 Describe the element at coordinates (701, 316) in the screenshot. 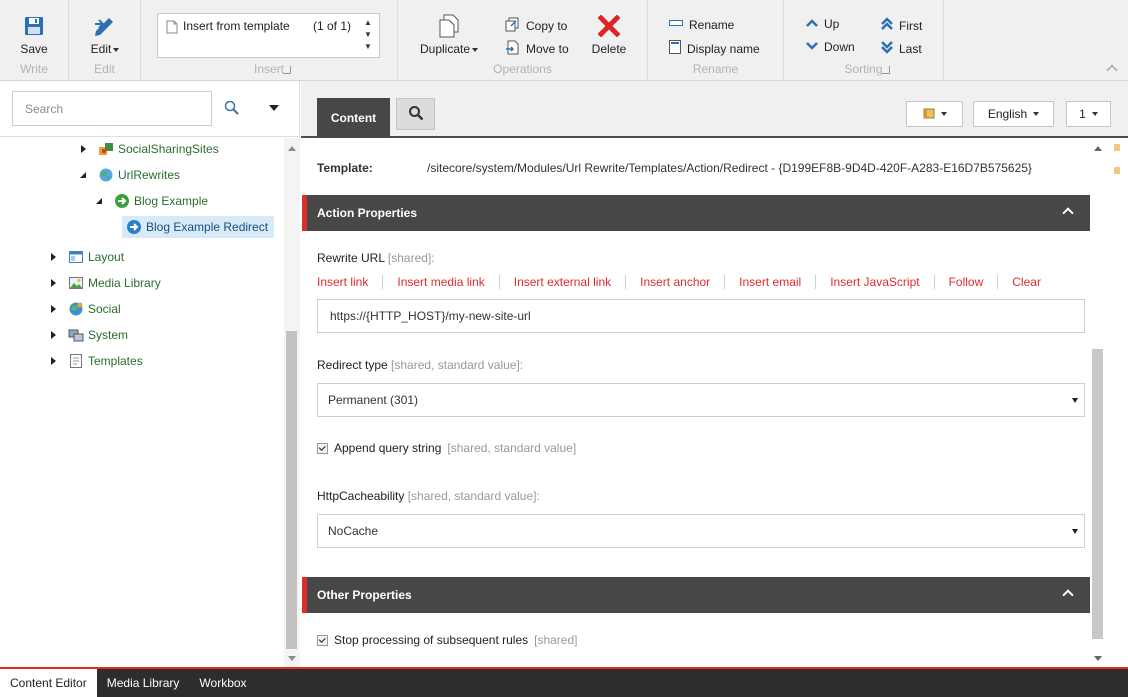

I see `rewrite-url-field: https://{HTTP_HOST}/my-new-site-url` at that location.